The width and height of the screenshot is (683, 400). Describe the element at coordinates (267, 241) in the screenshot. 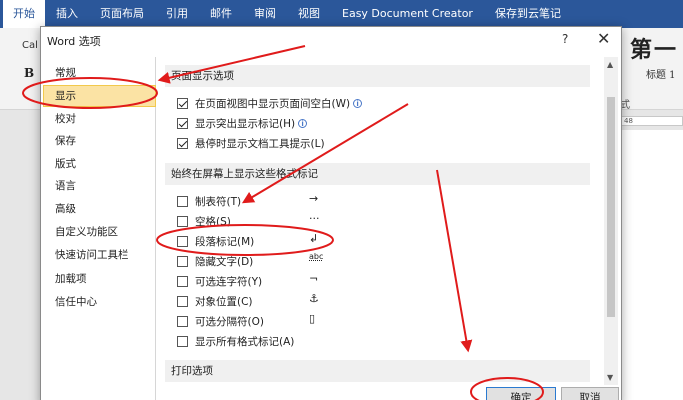

I see `option-paragraph-marks: 段落标记(M) ↲` at that location.